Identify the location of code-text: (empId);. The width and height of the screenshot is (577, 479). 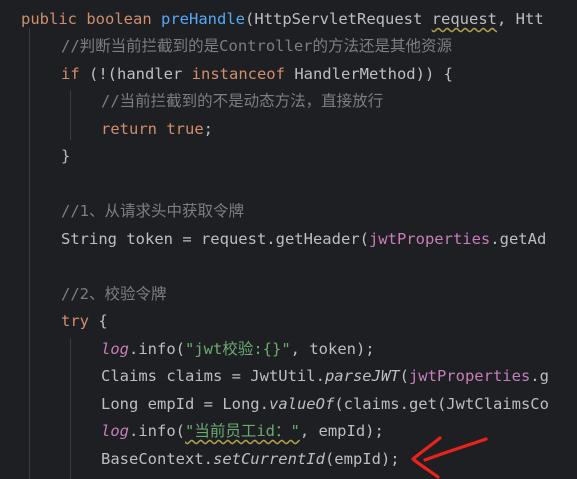
(362, 459).